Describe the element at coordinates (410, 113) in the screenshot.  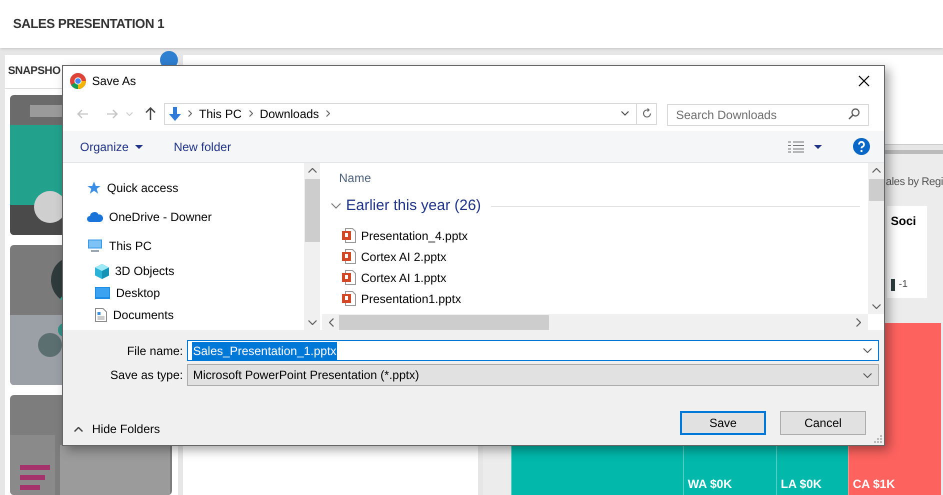
I see `address-bar: This PC Downloads` at that location.